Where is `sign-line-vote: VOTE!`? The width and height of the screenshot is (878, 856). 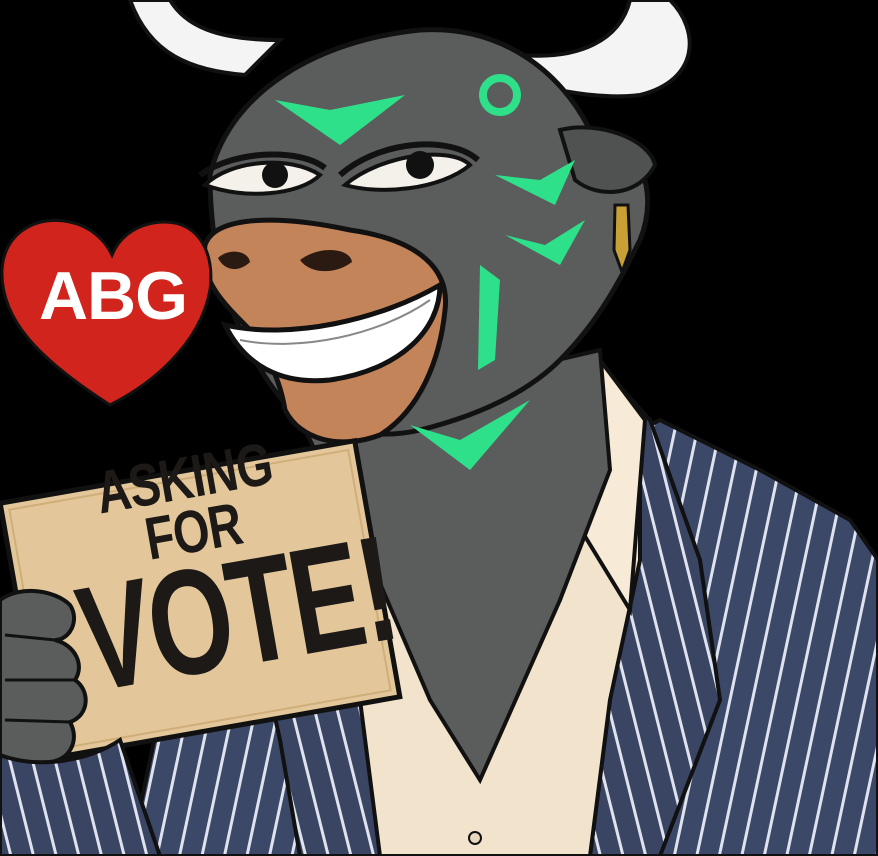
sign-line-vote: VOTE! is located at coordinates (236, 613).